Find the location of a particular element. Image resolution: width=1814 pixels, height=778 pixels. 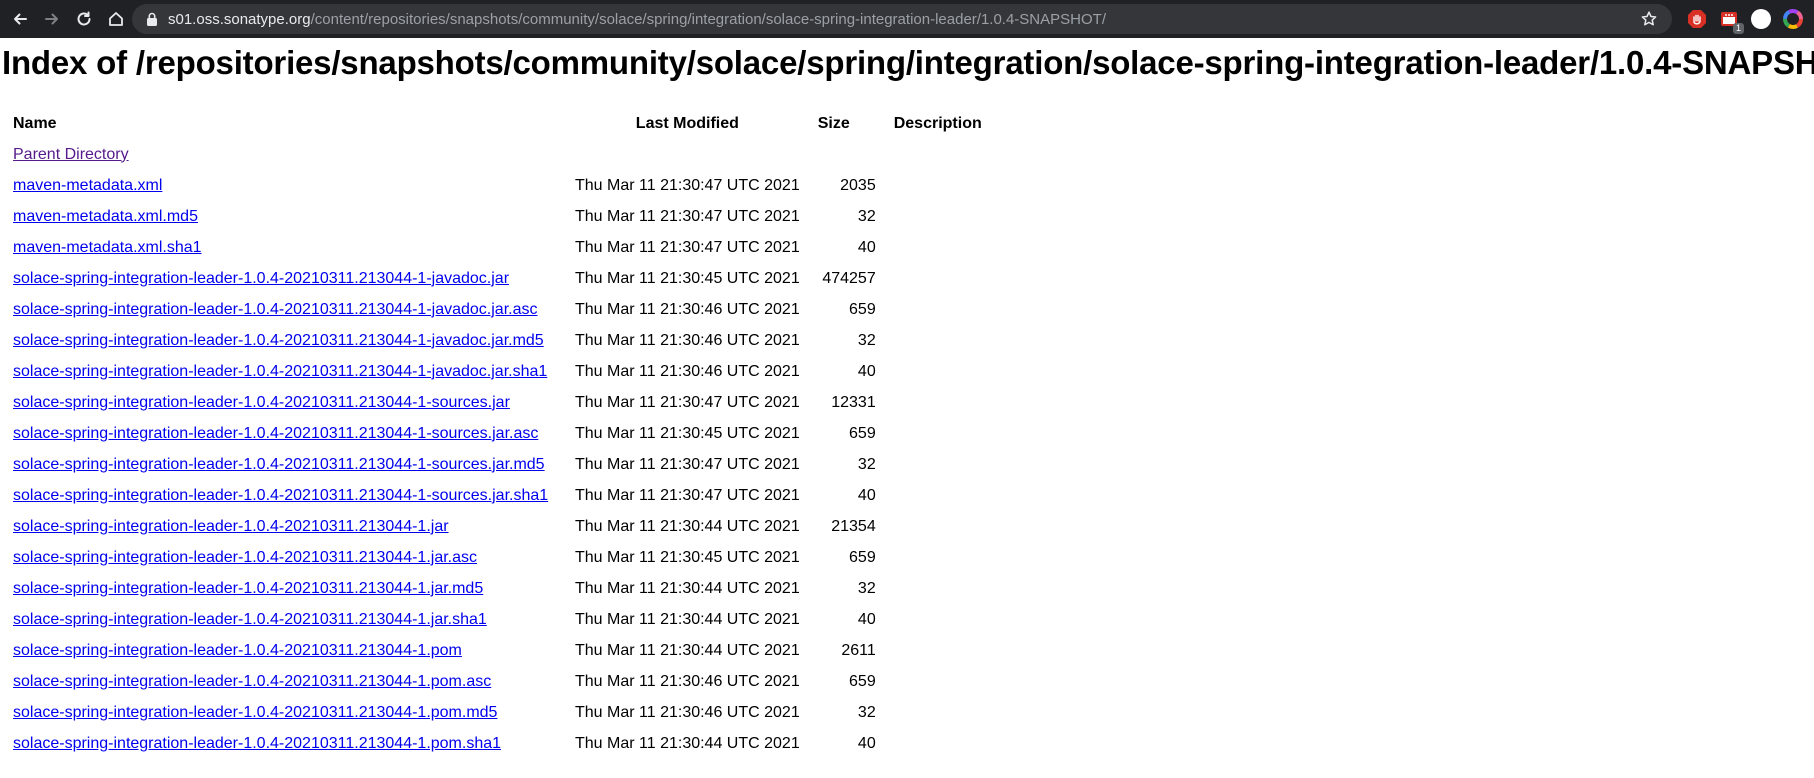

bookmark-star-icon is located at coordinates (1649, 21).